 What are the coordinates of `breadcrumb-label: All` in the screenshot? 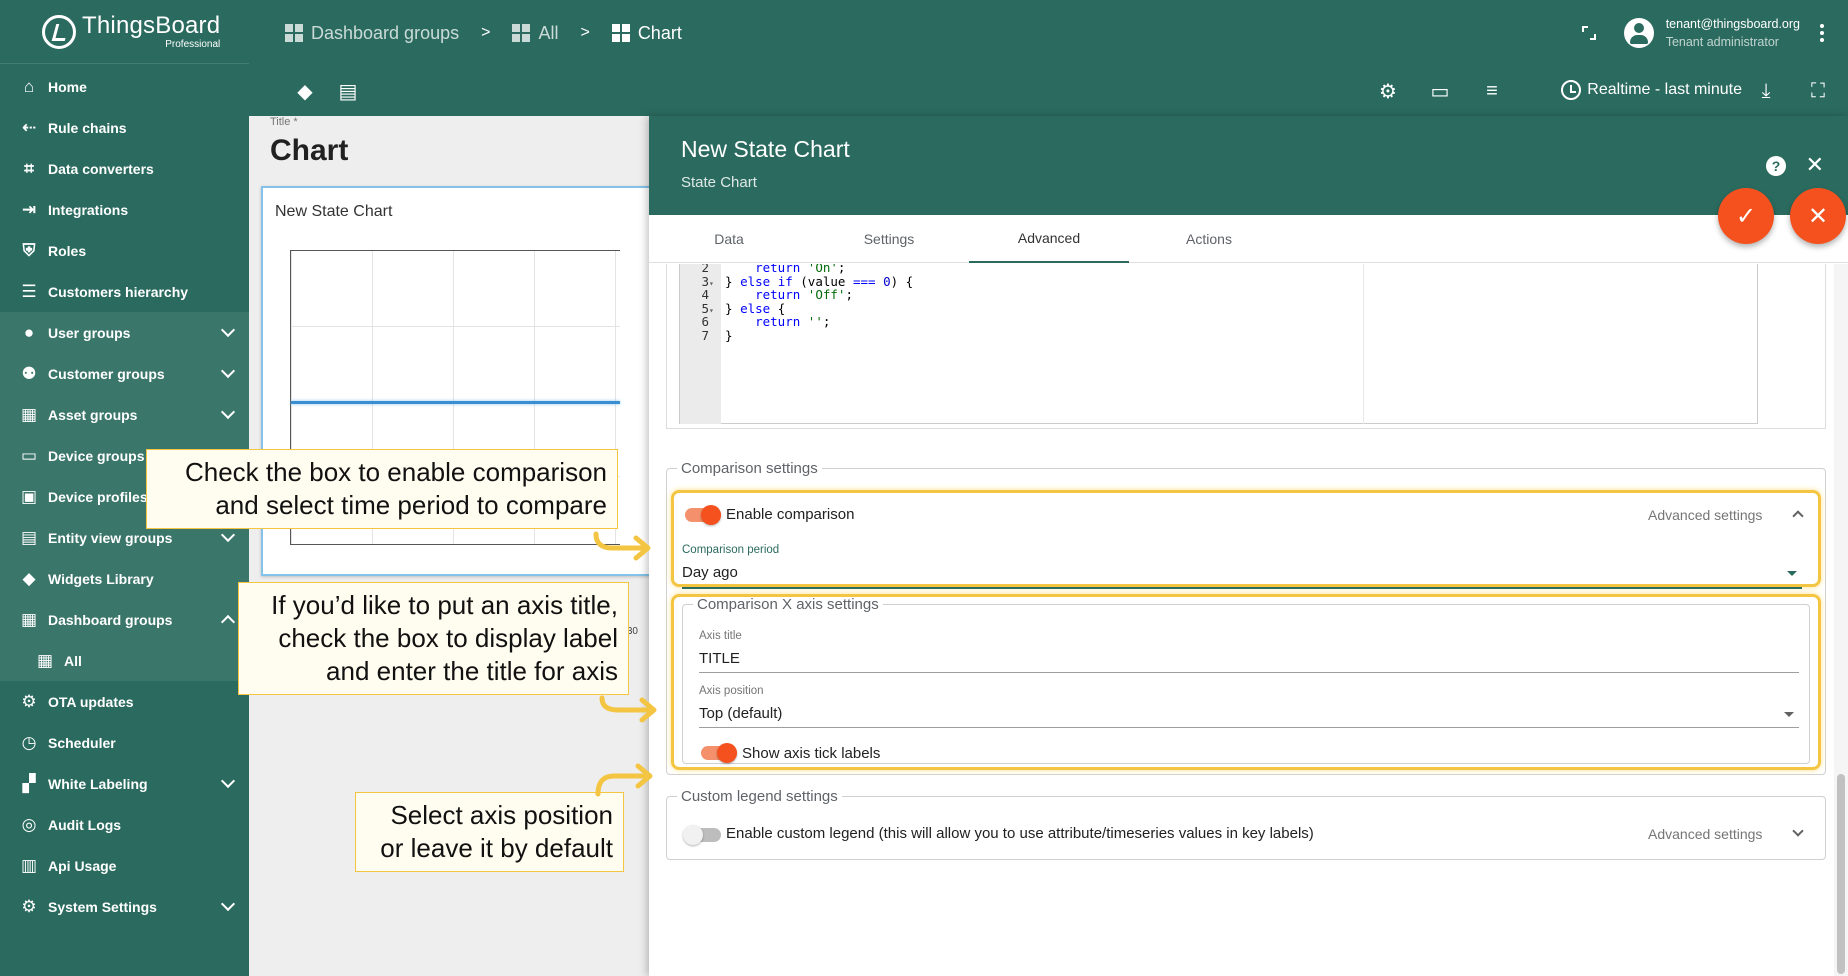 It's located at (548, 32).